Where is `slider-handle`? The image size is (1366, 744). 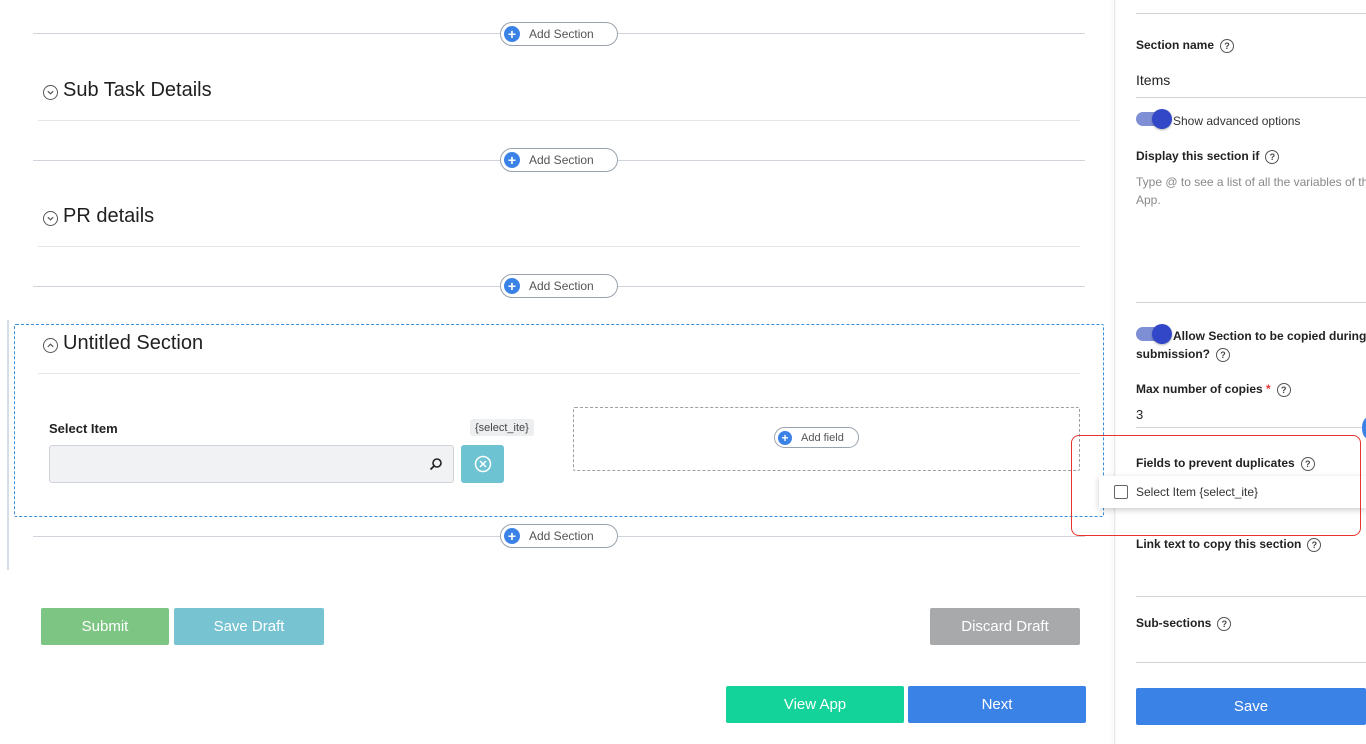 slider-handle is located at coordinates (1364, 428).